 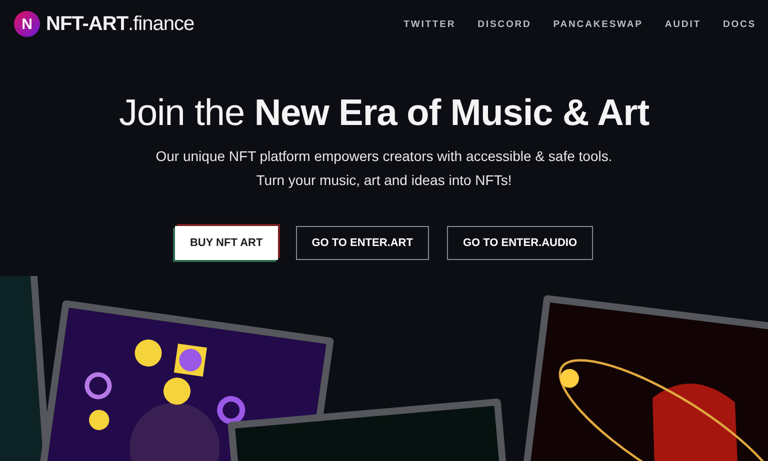 I want to click on logo-text: NFT-ART.finance, so click(x=120, y=24).